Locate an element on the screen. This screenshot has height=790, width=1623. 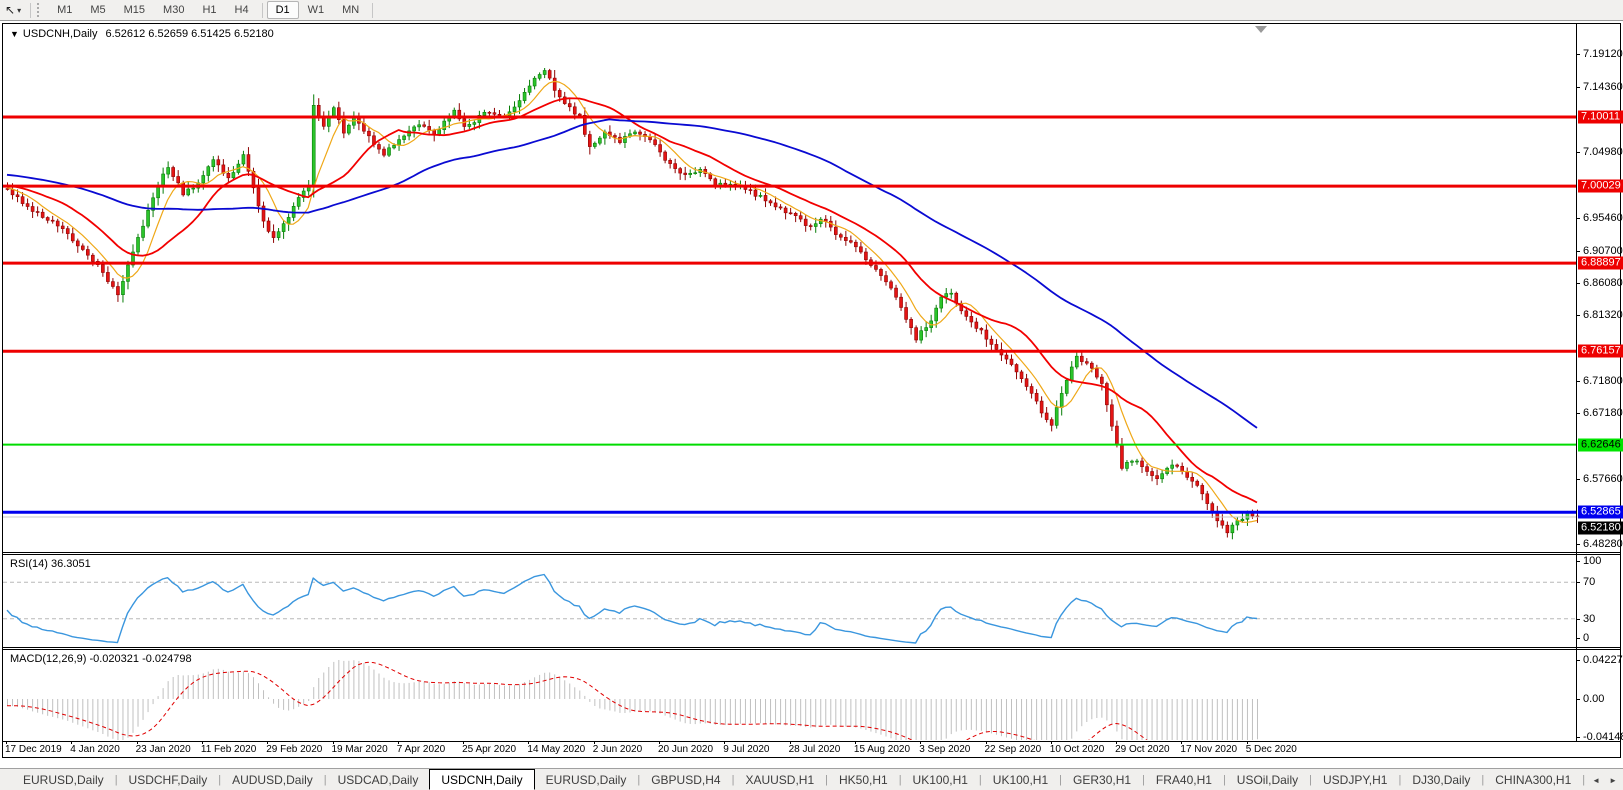
chart-tab-dj30-daily: DJ30,Daily is located at coordinates (1441, 779).